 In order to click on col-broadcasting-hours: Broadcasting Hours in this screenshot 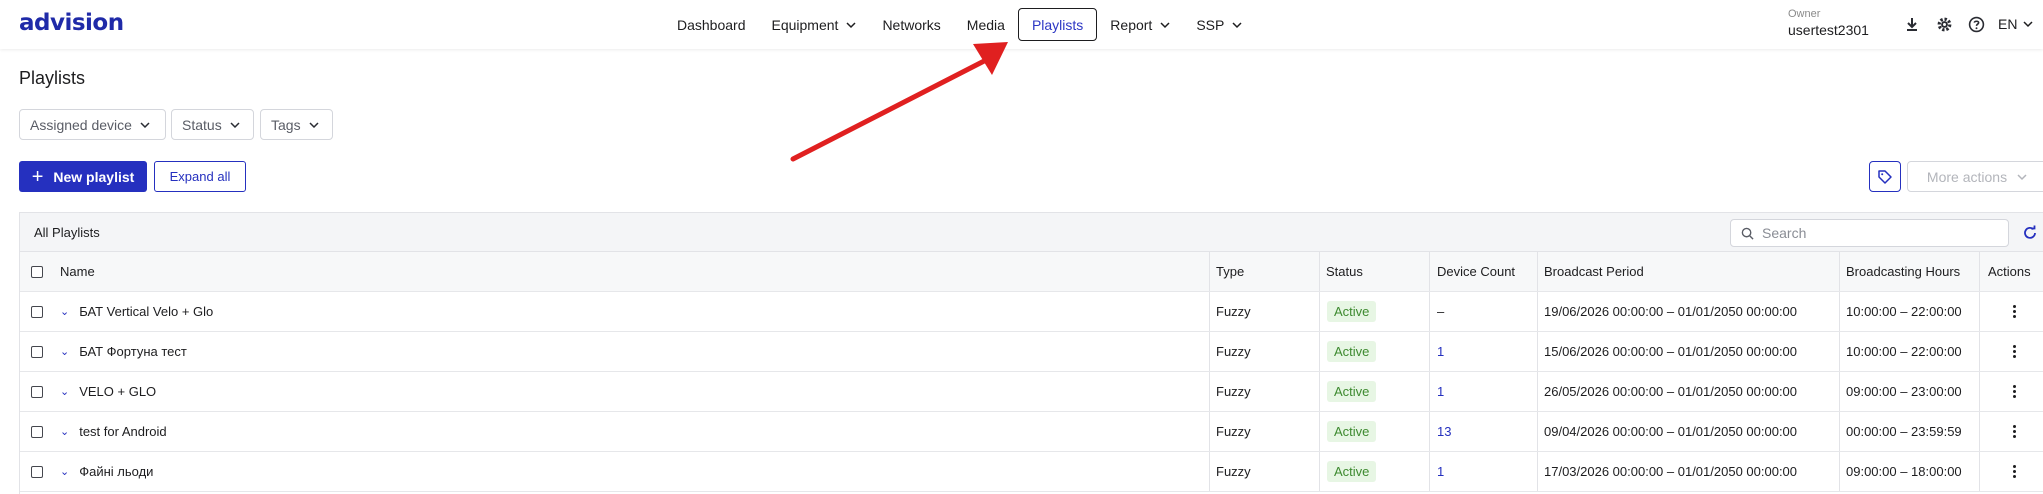, I will do `click(1909, 271)`.